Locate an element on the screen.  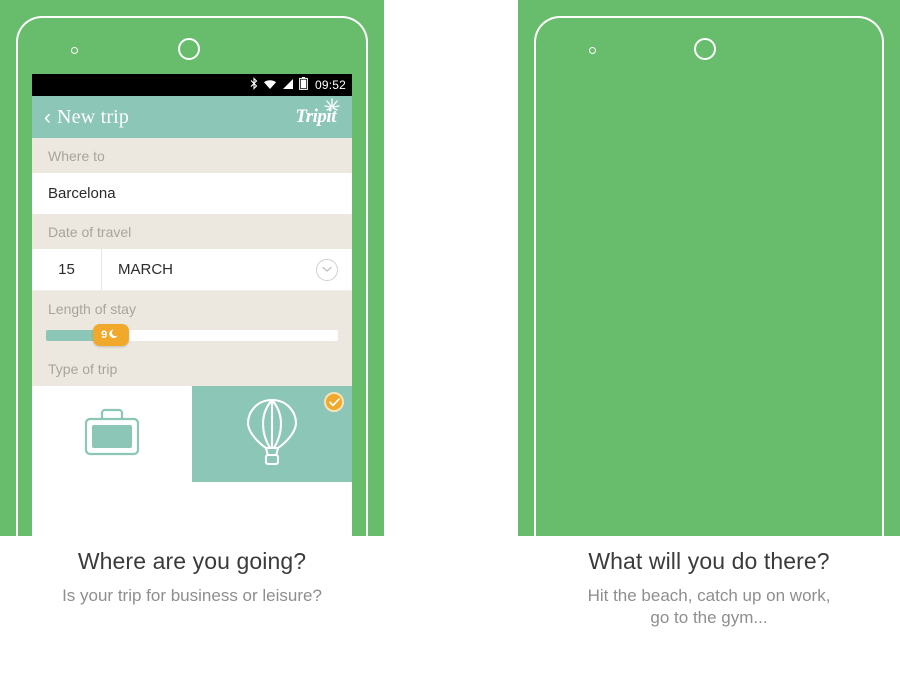
briefcase-icon is located at coordinates (112, 434).